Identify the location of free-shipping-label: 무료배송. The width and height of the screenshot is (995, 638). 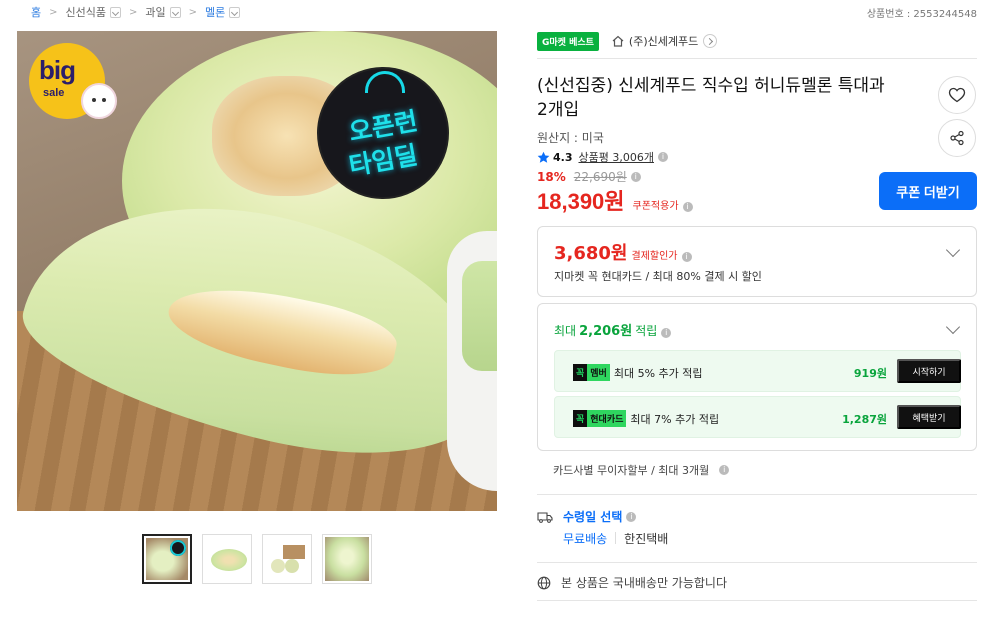
(585, 539).